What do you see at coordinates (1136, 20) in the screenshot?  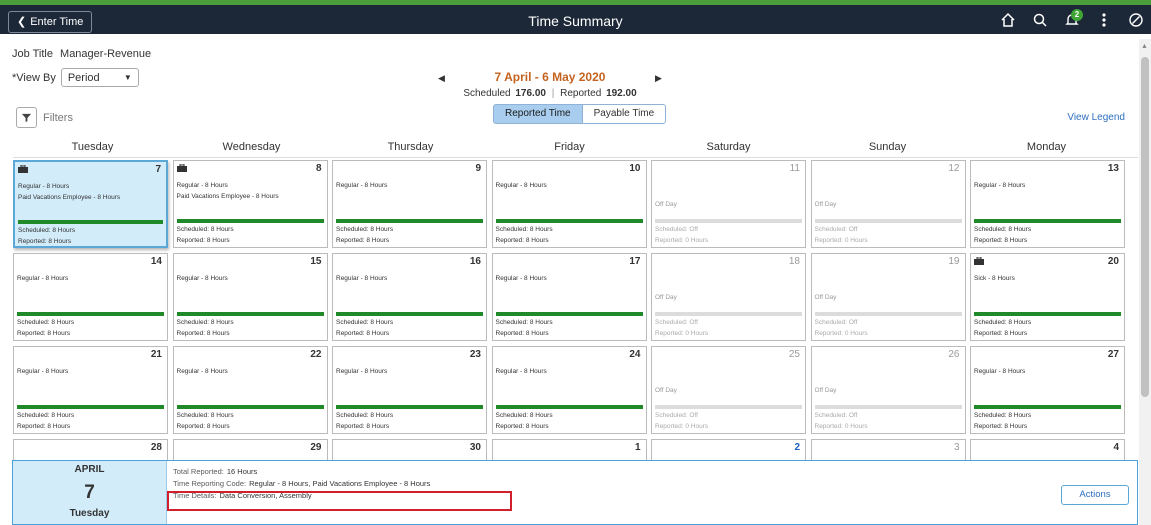 I see `nav-compass-icon` at bounding box center [1136, 20].